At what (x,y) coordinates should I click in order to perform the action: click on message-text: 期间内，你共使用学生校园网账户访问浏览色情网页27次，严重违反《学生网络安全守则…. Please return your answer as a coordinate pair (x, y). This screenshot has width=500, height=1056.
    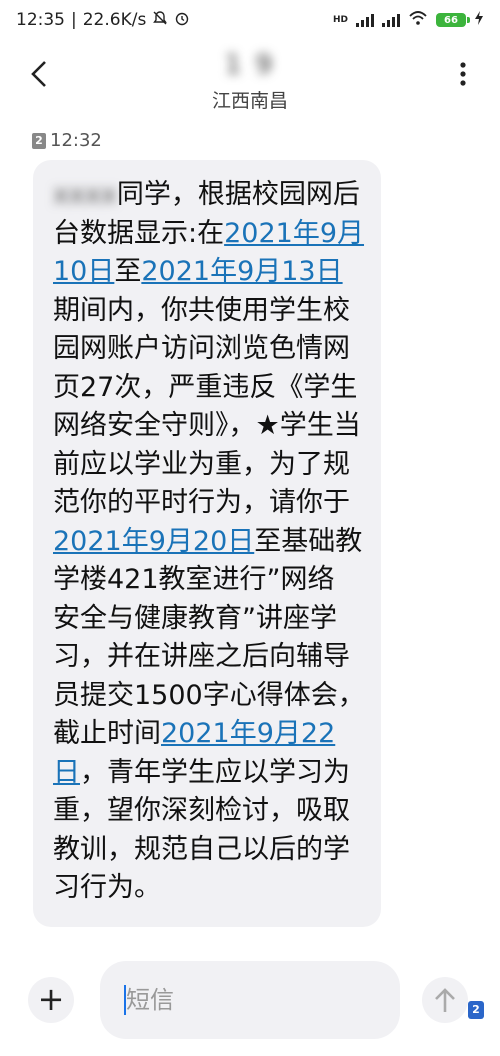
    Looking at the image, I should click on (207, 406).